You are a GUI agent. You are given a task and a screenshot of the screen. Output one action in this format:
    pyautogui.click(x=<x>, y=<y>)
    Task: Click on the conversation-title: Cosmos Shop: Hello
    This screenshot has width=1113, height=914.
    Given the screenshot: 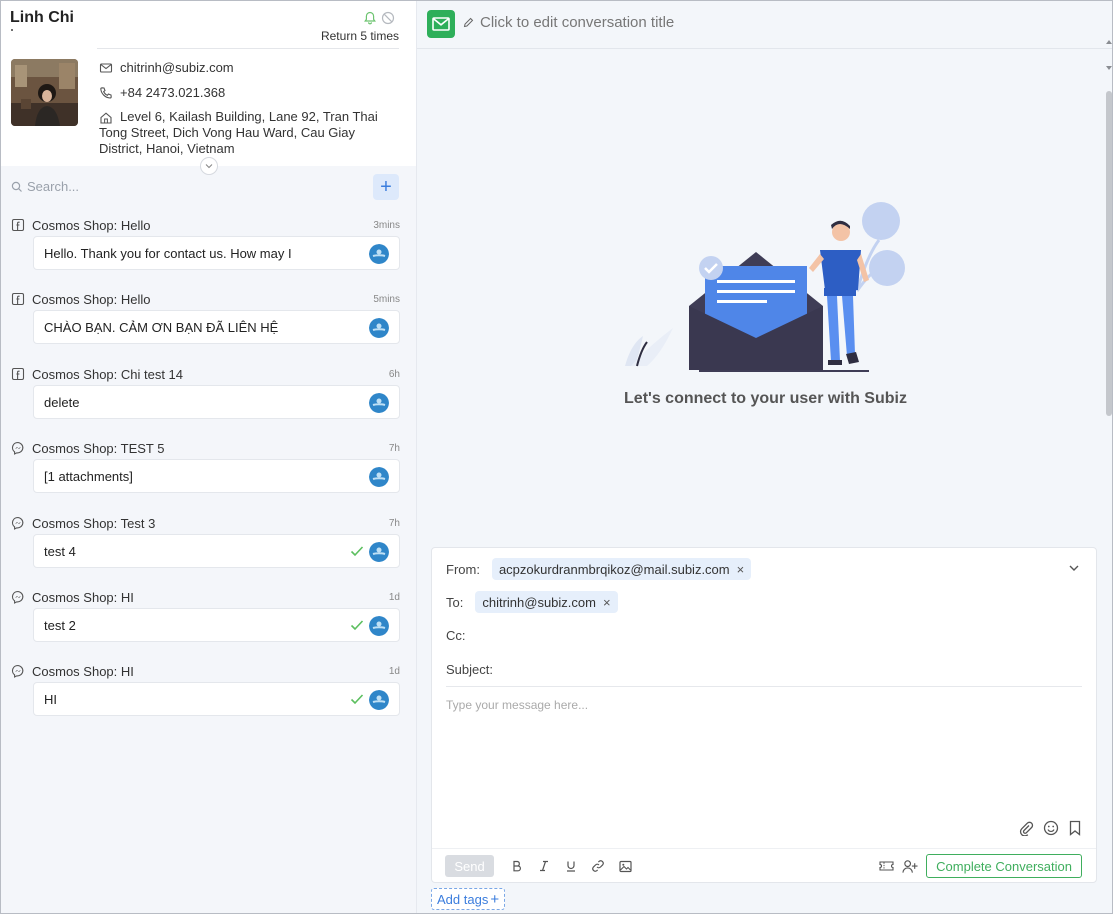 What is the action you would take?
    pyautogui.click(x=91, y=225)
    